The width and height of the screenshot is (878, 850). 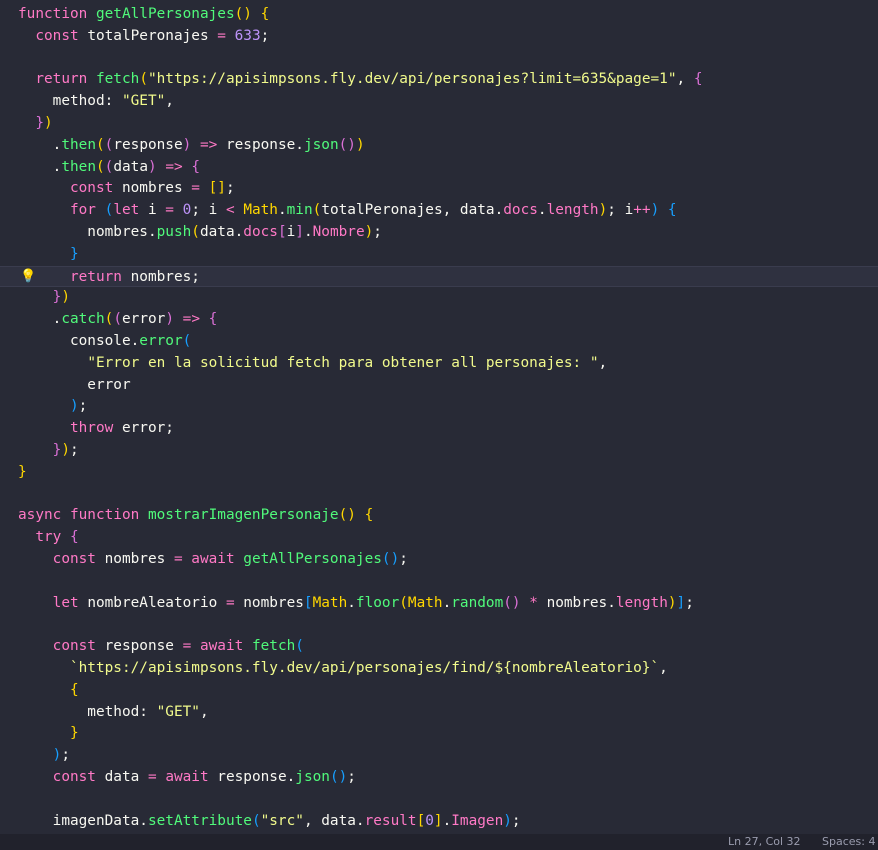 I want to click on code-line-text: try {, so click(x=48, y=538).